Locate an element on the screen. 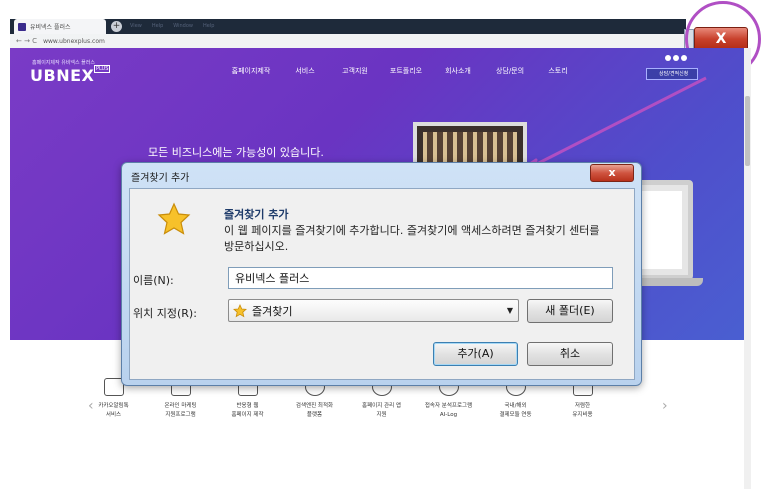  add-button: 추가(A) is located at coordinates (475, 354).